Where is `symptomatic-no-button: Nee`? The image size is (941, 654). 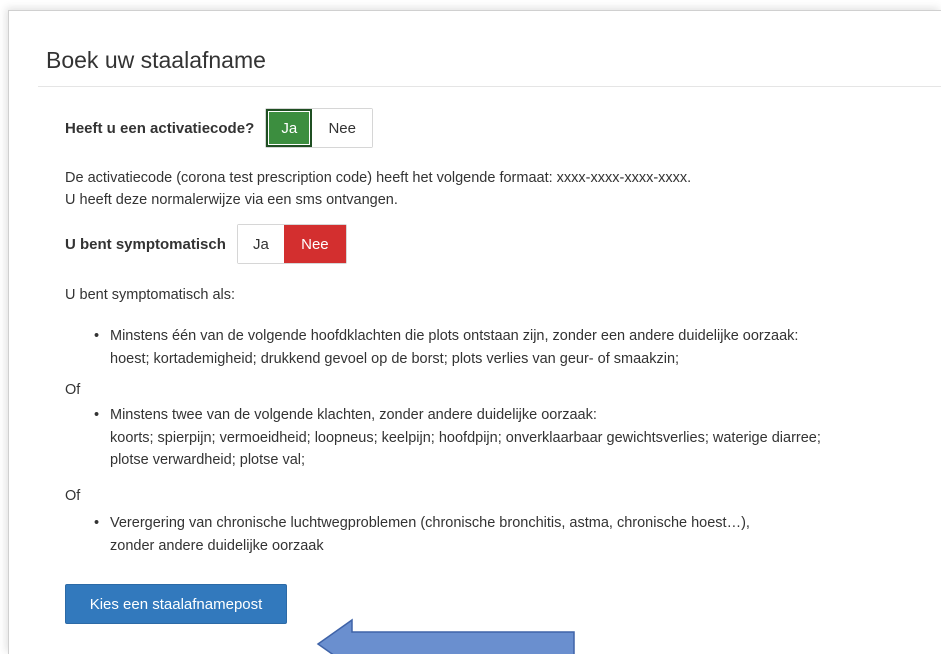 symptomatic-no-button: Nee is located at coordinates (314, 244).